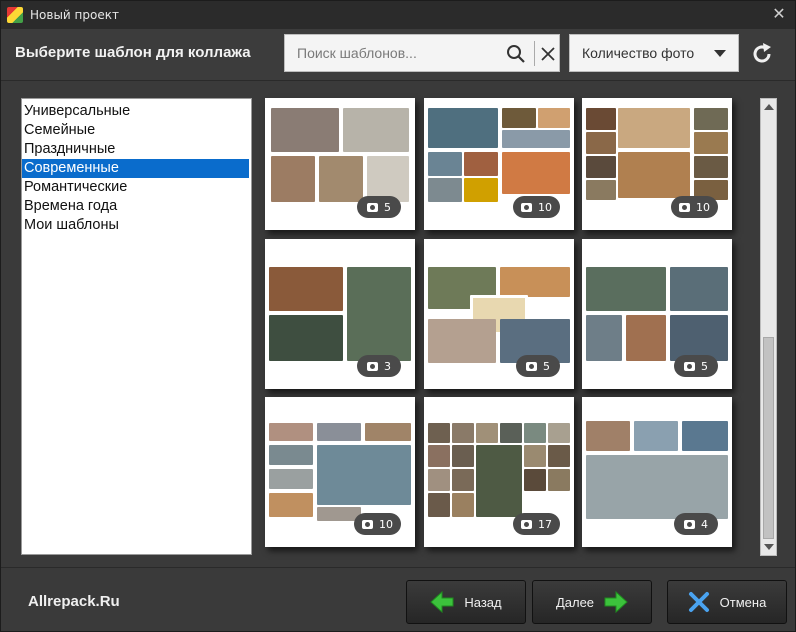 Image resolution: width=796 pixels, height=632 pixels. I want to click on next-button: Далее, so click(592, 602).